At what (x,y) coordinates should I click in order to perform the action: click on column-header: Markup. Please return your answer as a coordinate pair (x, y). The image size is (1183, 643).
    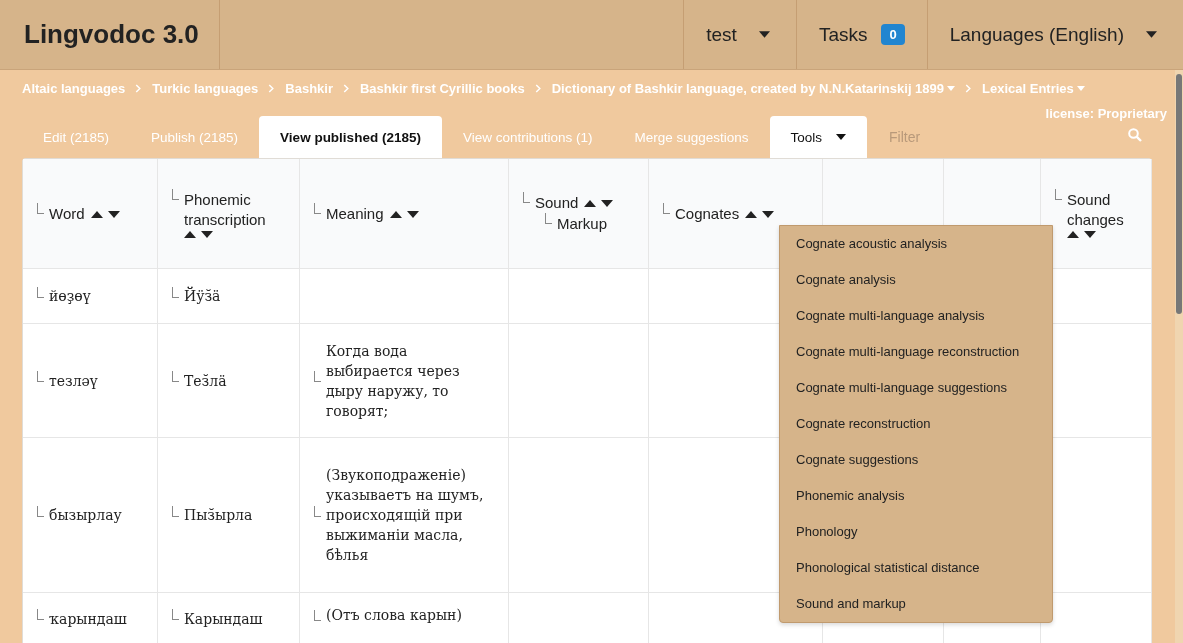
    Looking at the image, I should click on (582, 224).